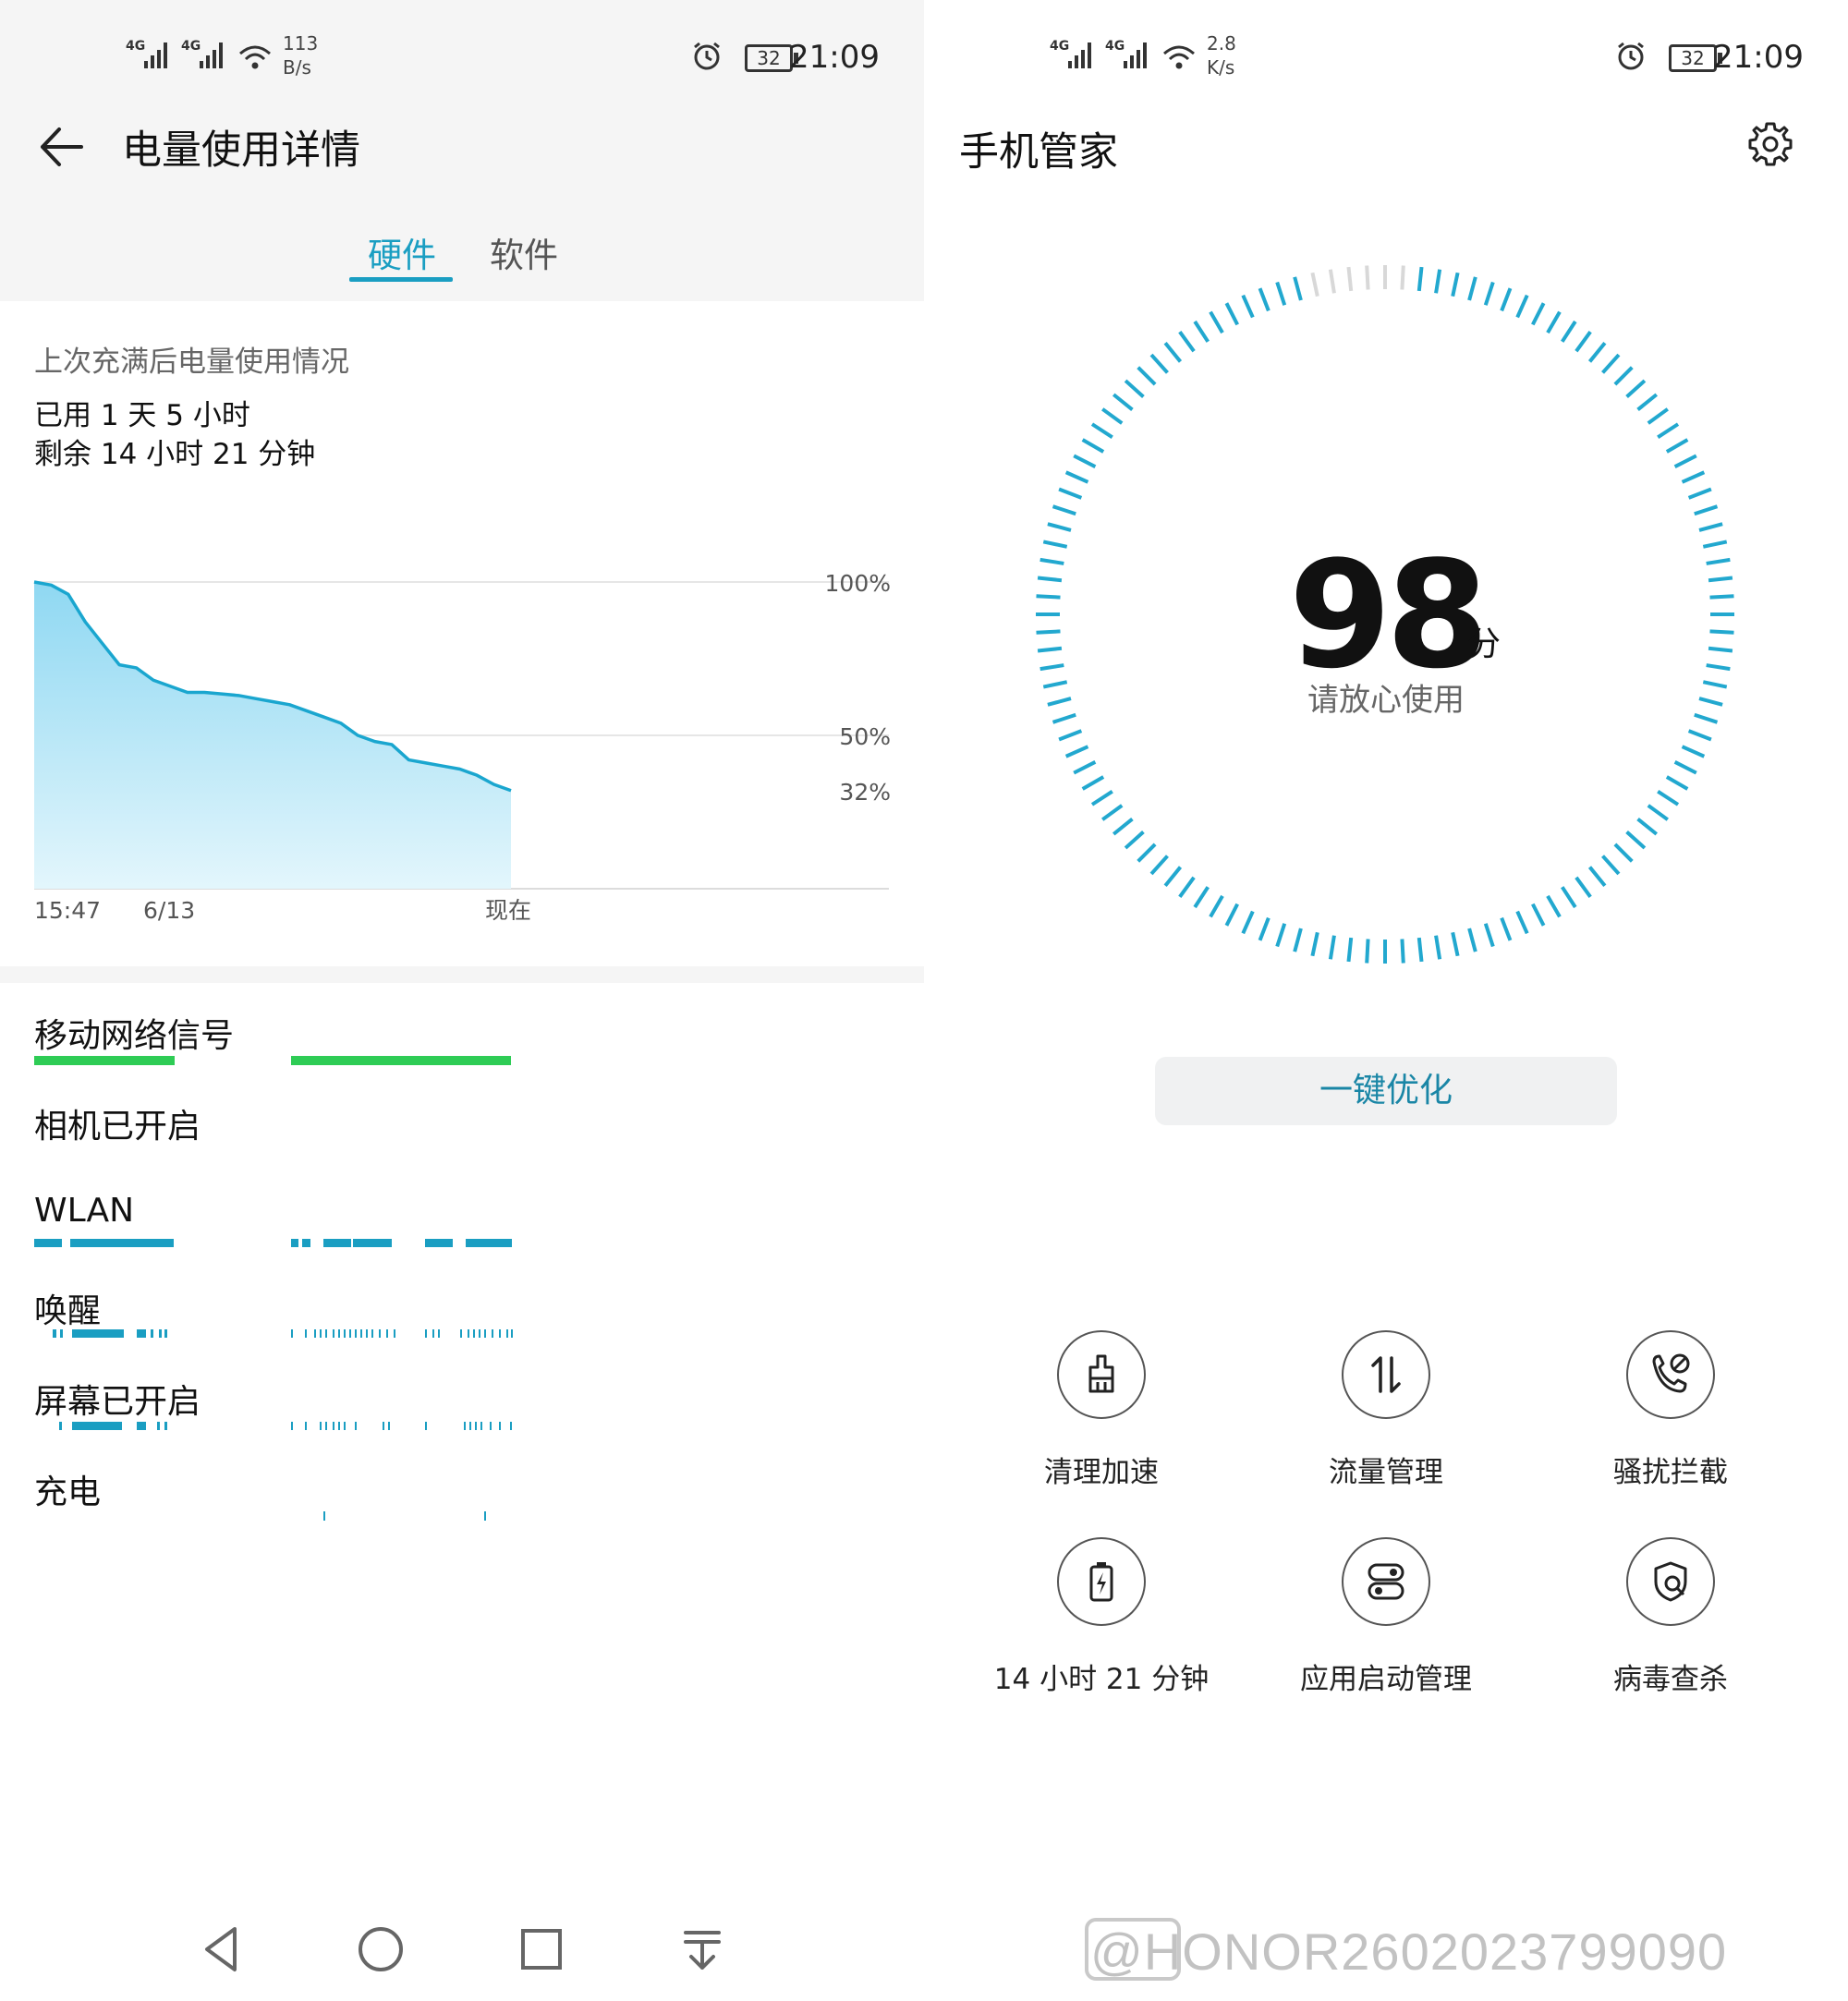 This screenshot has height=2001, width=1848. What do you see at coordinates (702, 1949) in the screenshot?
I see `nav-notification-icon` at bounding box center [702, 1949].